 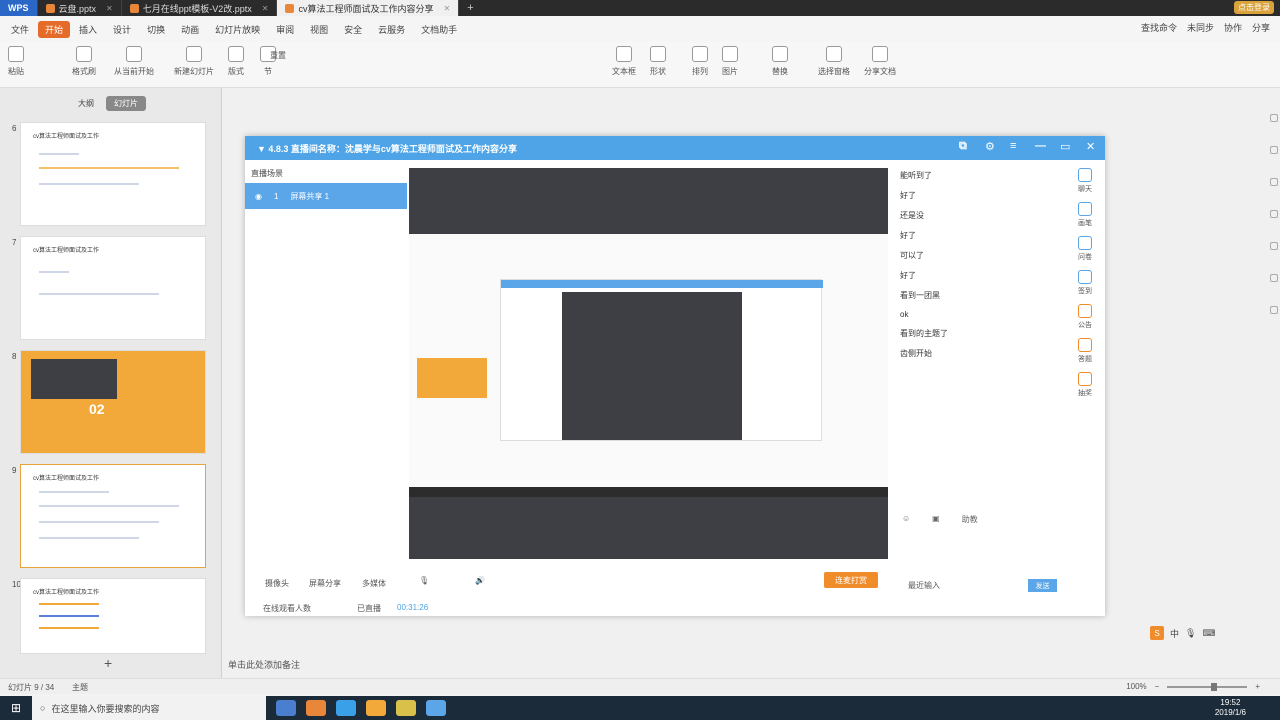 I want to click on layout-button: 版式, so click(x=236, y=61).